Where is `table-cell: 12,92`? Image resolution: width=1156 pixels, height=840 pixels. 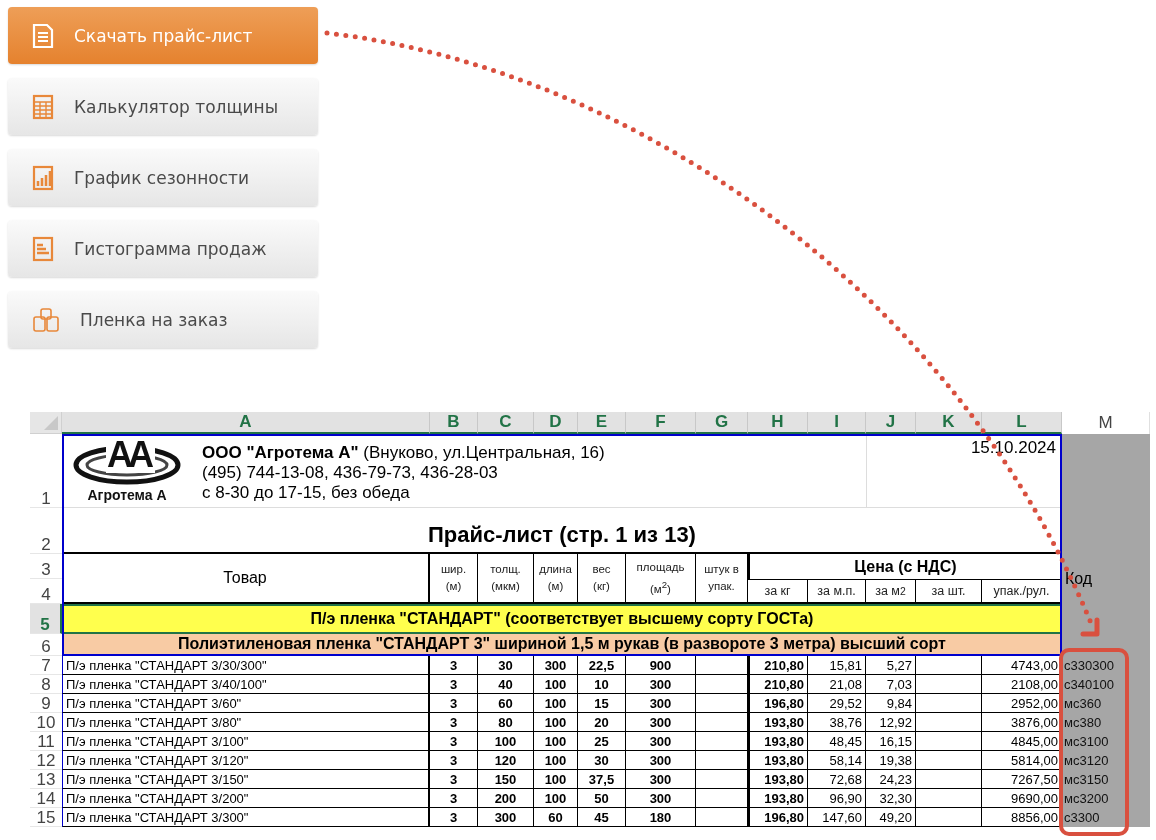
table-cell: 12,92 is located at coordinates (891, 722).